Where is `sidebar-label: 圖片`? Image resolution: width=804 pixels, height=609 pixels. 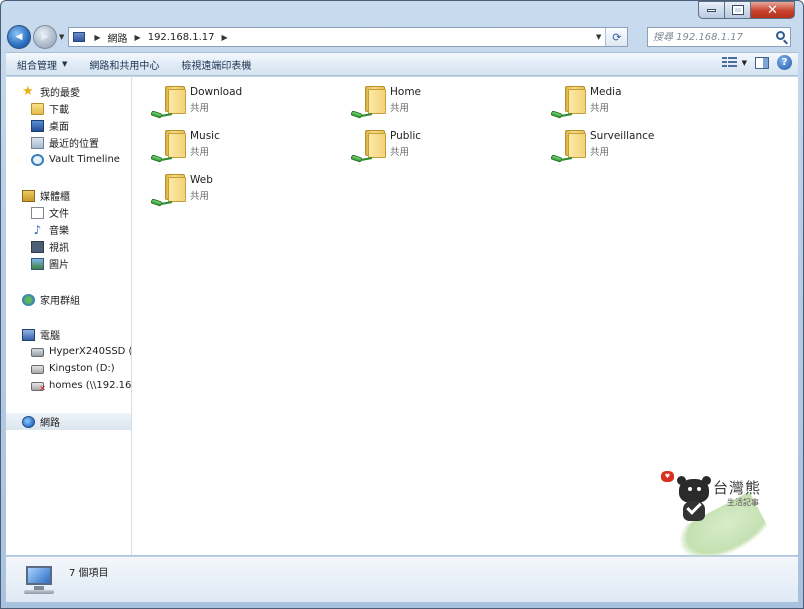
sidebar-label: 圖片 is located at coordinates (59, 265).